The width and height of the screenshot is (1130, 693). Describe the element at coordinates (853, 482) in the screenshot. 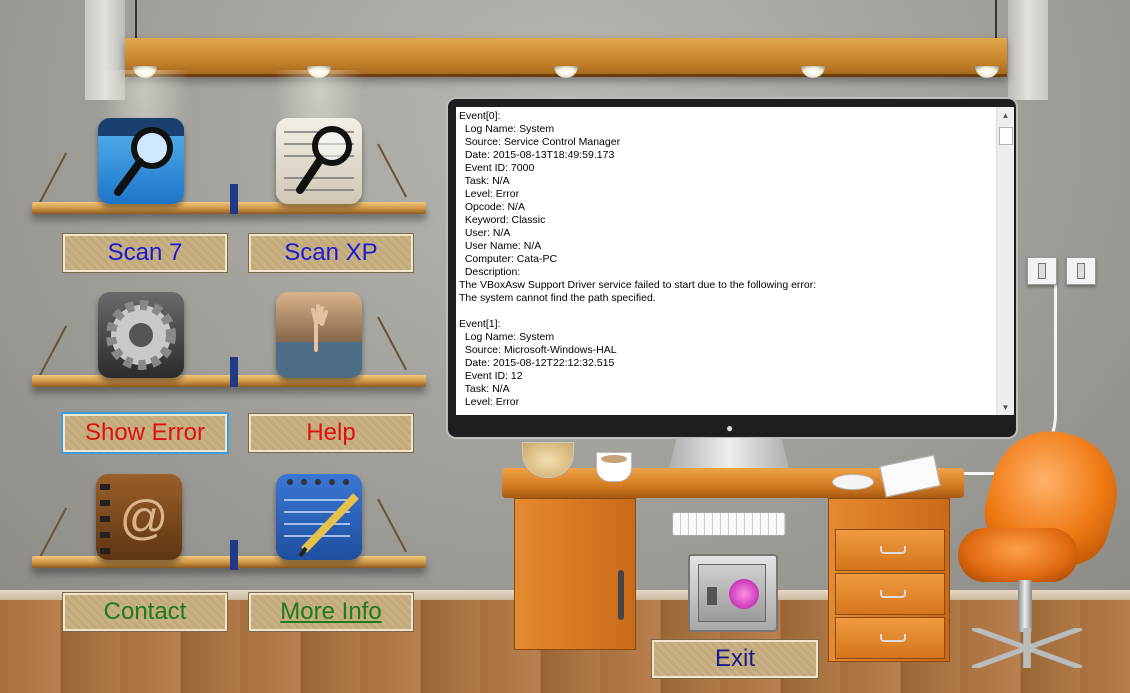

I see `mouse` at that location.